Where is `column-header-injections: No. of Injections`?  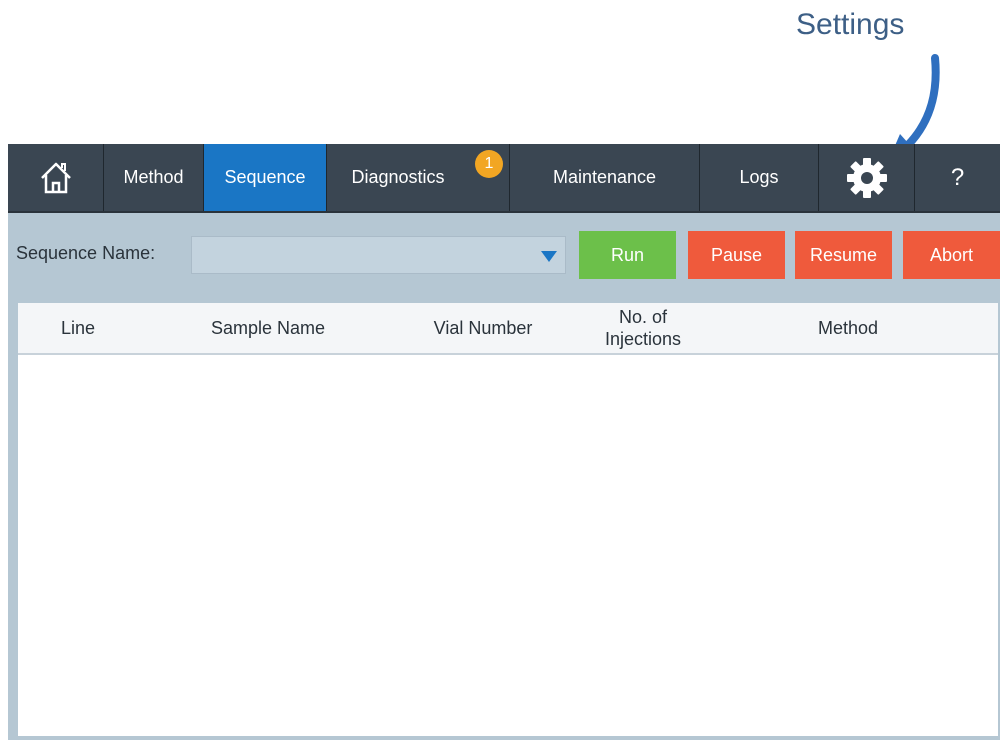
column-header-injections: No. of Injections is located at coordinates (643, 328).